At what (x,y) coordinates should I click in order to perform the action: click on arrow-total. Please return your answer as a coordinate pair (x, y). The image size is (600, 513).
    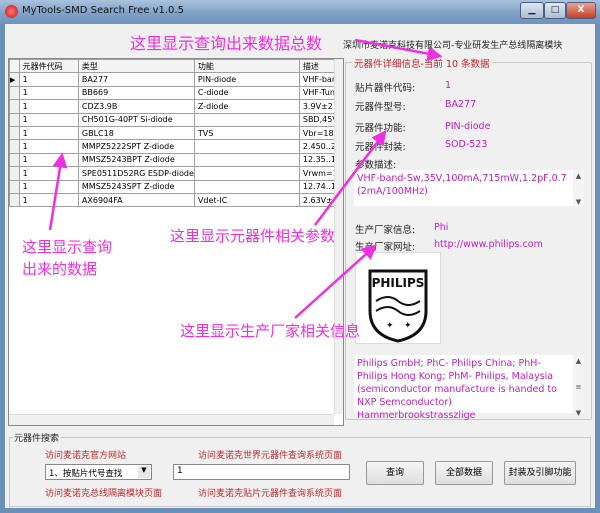
    Looking at the image, I should click on (398, 50).